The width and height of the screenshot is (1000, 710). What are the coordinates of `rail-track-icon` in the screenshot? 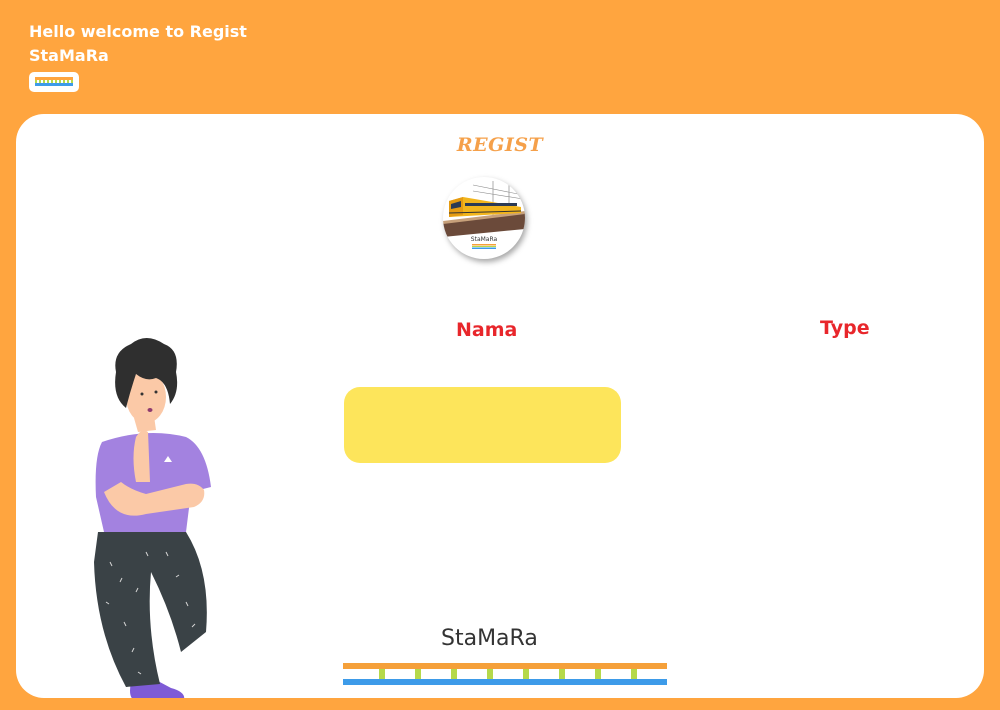 It's located at (505, 674).